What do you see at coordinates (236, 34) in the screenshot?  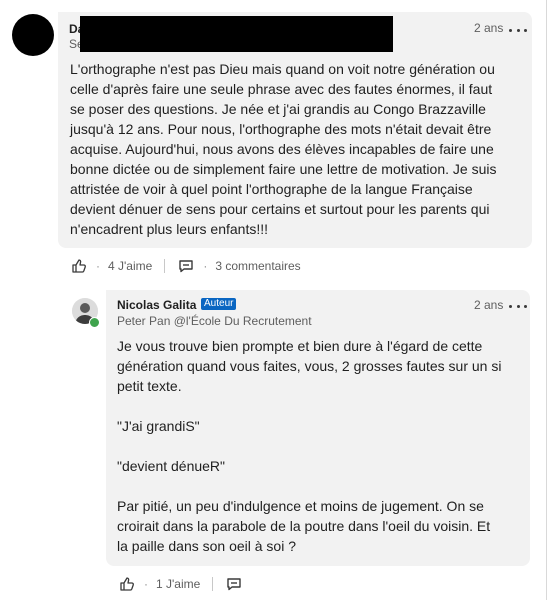 I see `redaction-block` at bounding box center [236, 34].